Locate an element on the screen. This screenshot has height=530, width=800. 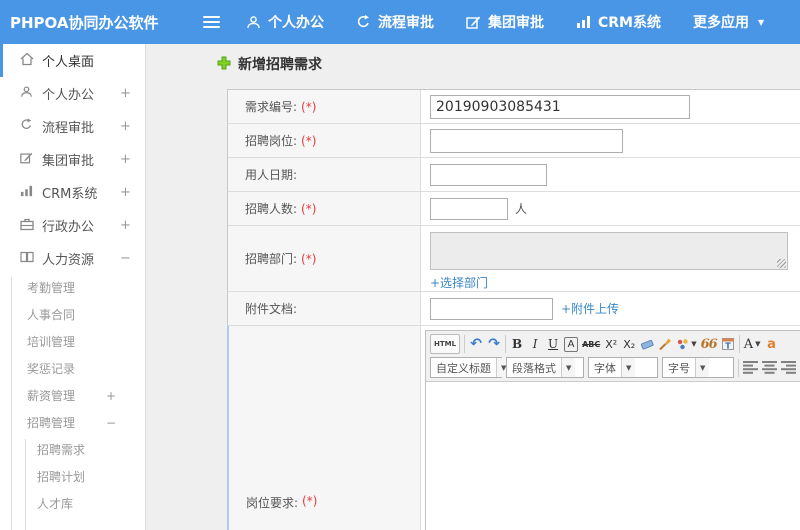
eraser-icon is located at coordinates (647, 344).